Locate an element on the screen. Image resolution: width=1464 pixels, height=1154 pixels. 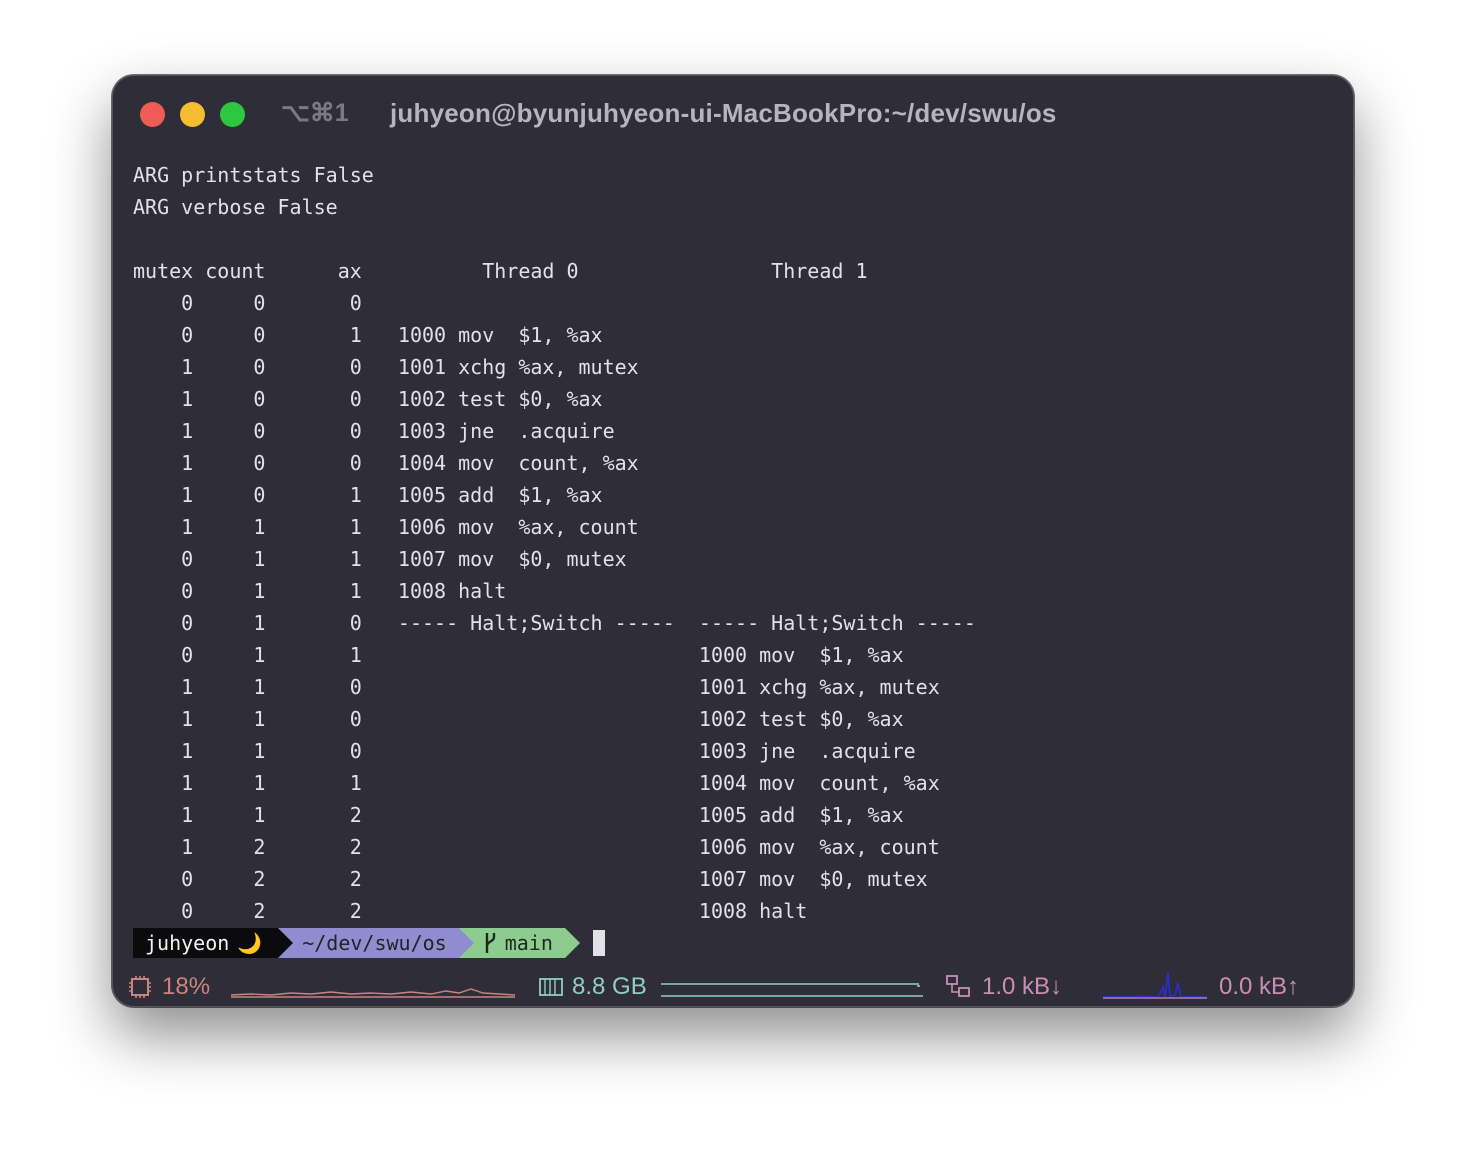
moon-icon: 🌙 is located at coordinates (250, 943).